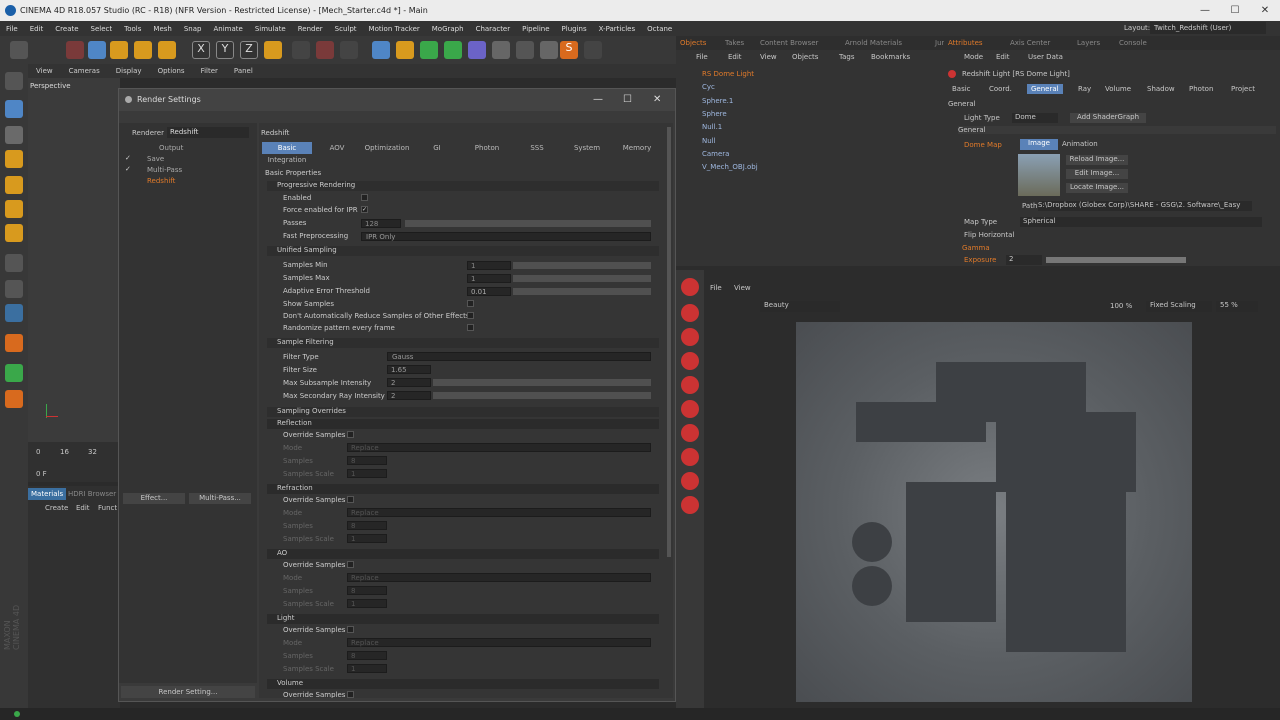  What do you see at coordinates (12, 29) in the screenshot?
I see `menu-file: File` at bounding box center [12, 29].